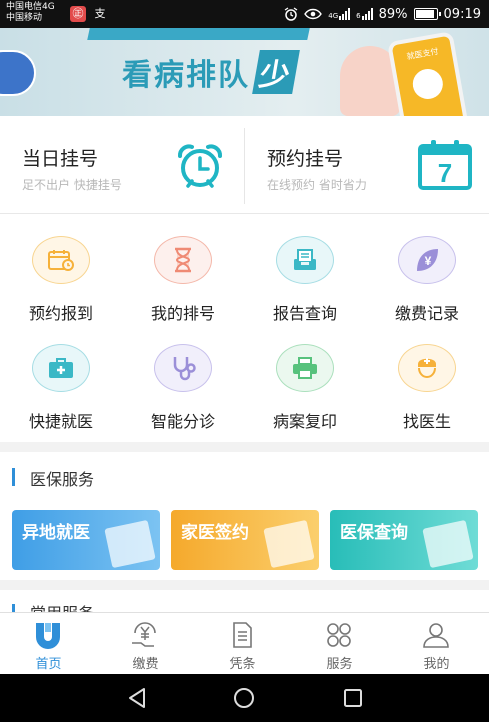  What do you see at coordinates (60, 159) in the screenshot?
I see `same-day-title: 当日挂号` at bounding box center [60, 159].